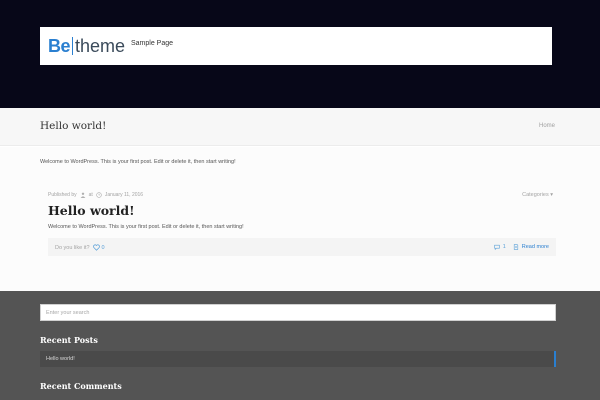 This screenshot has height=400, width=600. I want to click on top-bar: Be theme Sample Page, so click(296, 46).